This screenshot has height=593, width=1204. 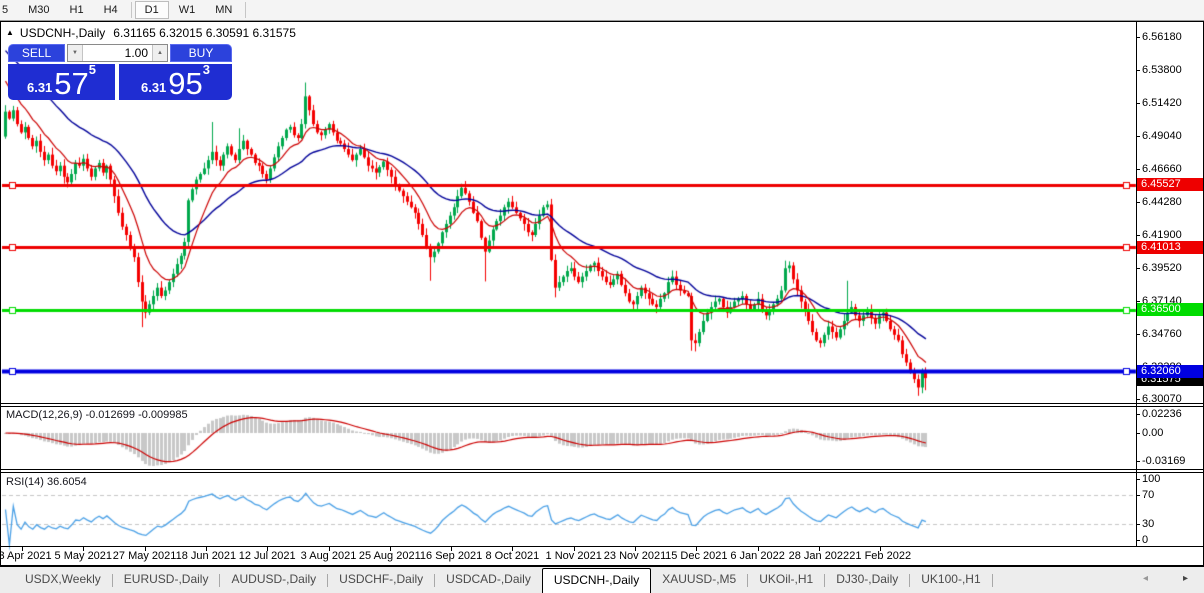 I want to click on chart-tab-audusd-daily: AUDUSD-,Daily, so click(x=273, y=580).